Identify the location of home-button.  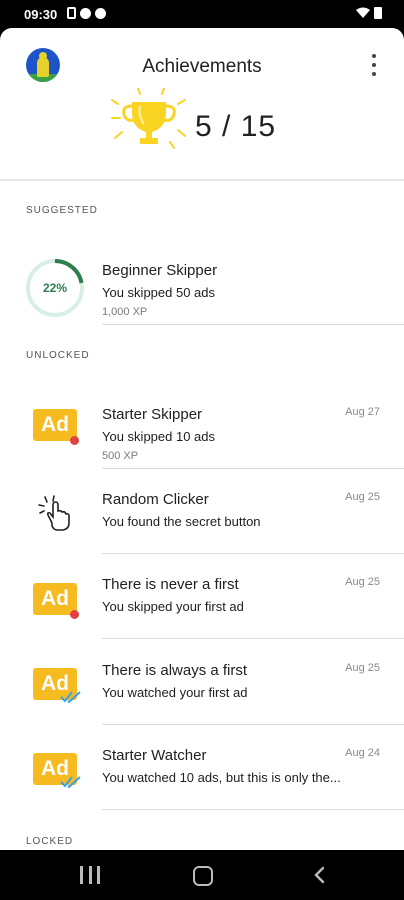
(203, 876).